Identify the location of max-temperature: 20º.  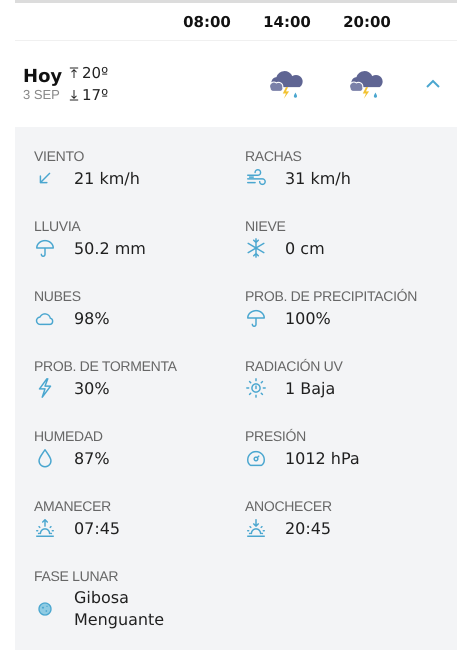
(95, 73).